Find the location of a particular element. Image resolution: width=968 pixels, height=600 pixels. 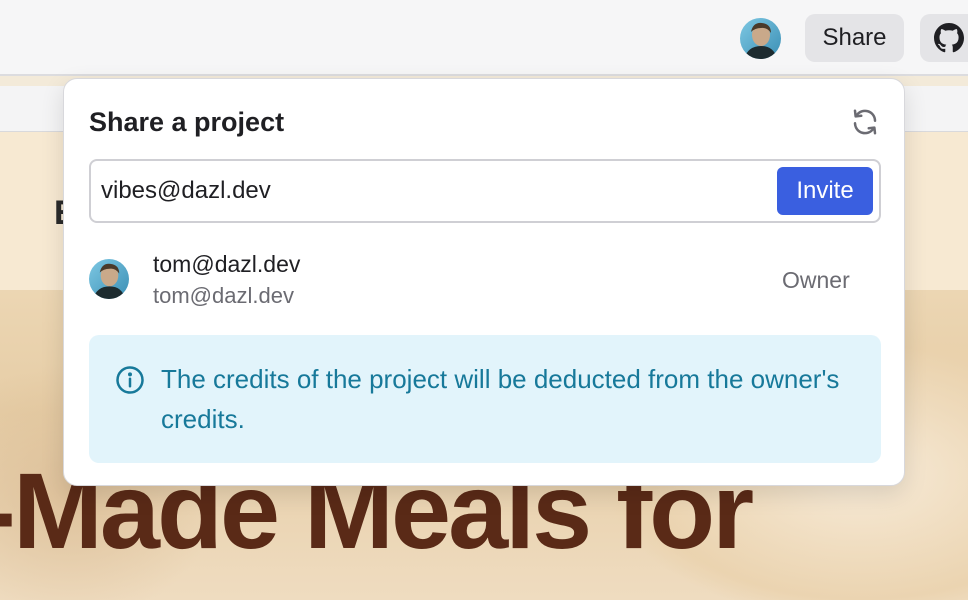

github-button is located at coordinates (944, 38).